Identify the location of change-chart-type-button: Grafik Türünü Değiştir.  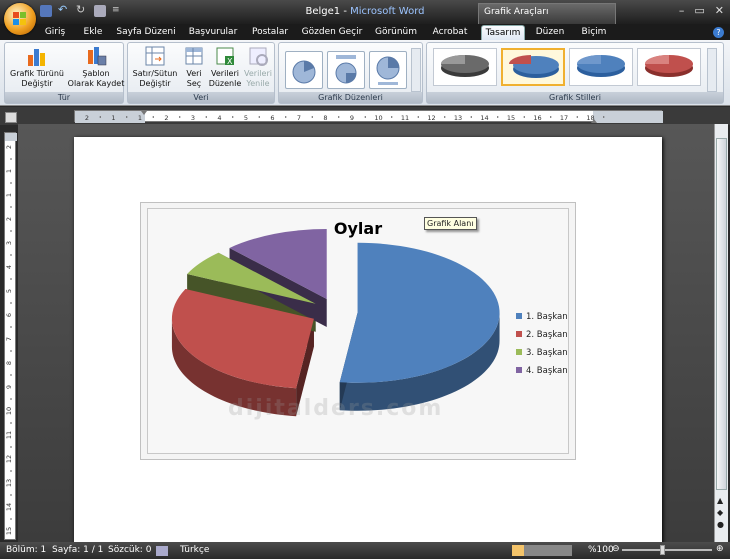
(37, 67).